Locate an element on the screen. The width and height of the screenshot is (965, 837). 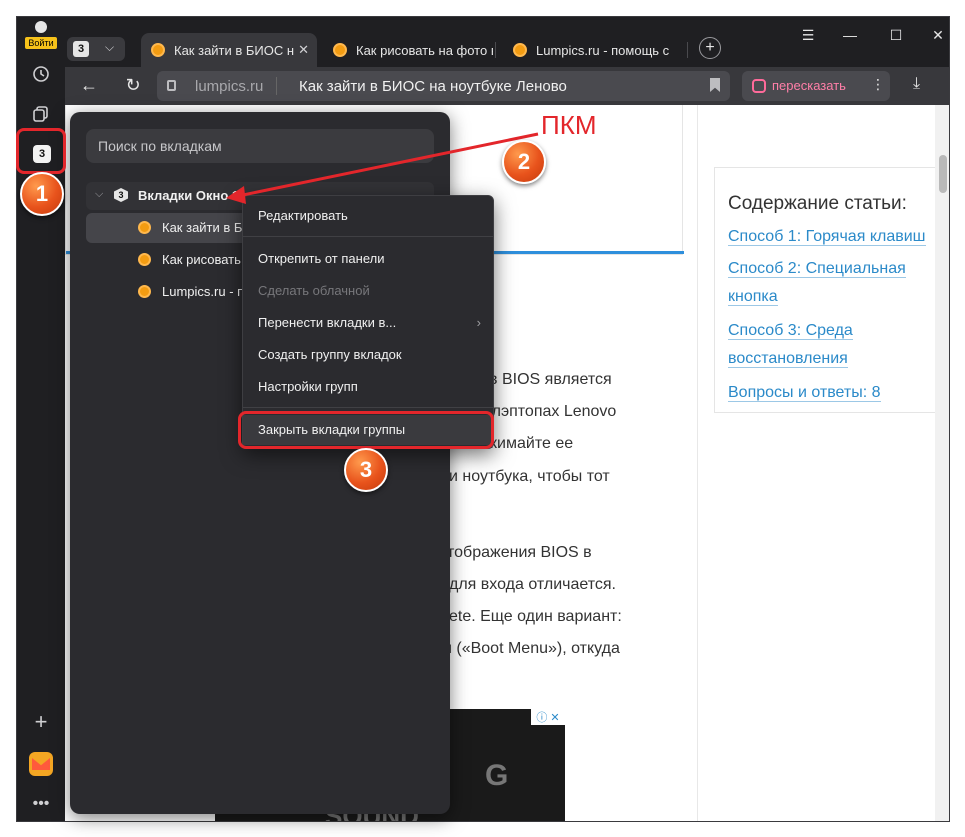
tab-group-button: 3 ⌵ is located at coordinates (96, 49).